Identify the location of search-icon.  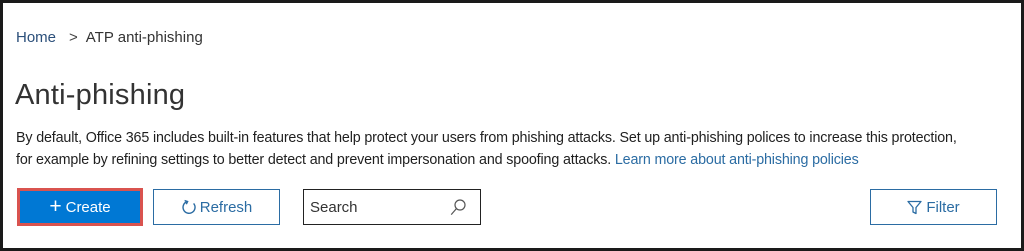
(458, 207).